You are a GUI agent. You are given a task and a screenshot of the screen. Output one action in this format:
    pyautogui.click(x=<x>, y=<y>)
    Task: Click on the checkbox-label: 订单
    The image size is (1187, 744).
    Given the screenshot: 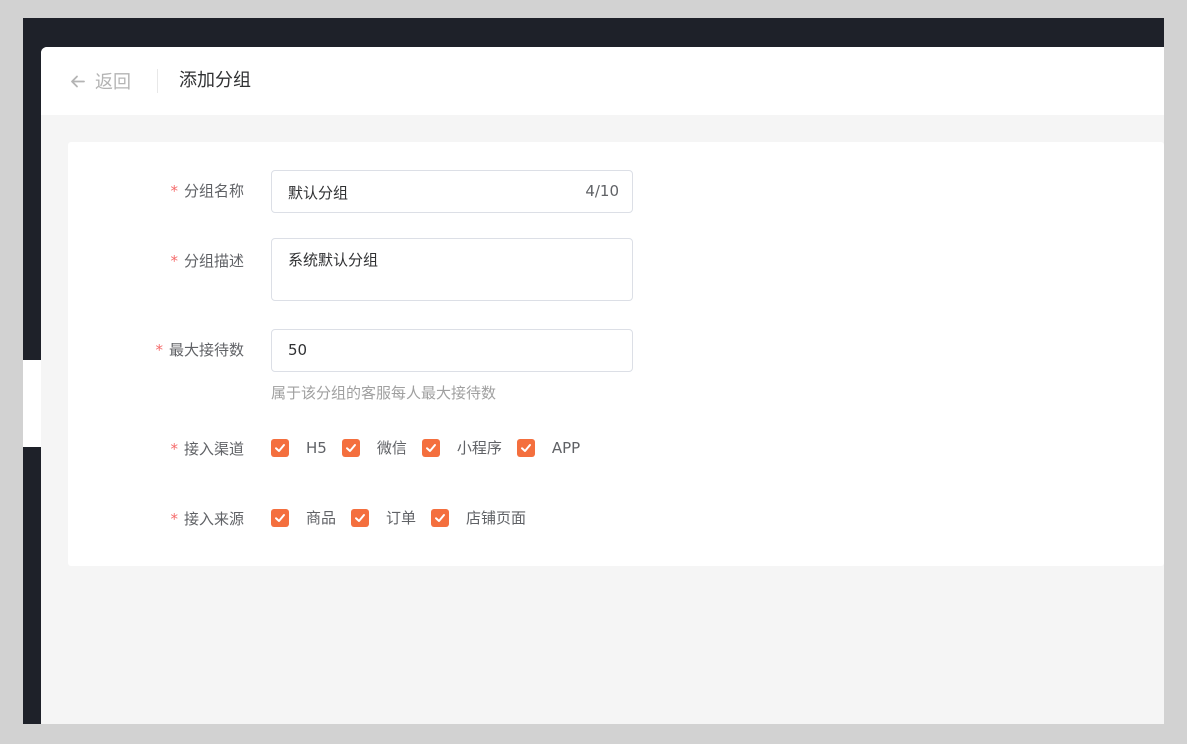 What is the action you would take?
    pyautogui.click(x=401, y=517)
    